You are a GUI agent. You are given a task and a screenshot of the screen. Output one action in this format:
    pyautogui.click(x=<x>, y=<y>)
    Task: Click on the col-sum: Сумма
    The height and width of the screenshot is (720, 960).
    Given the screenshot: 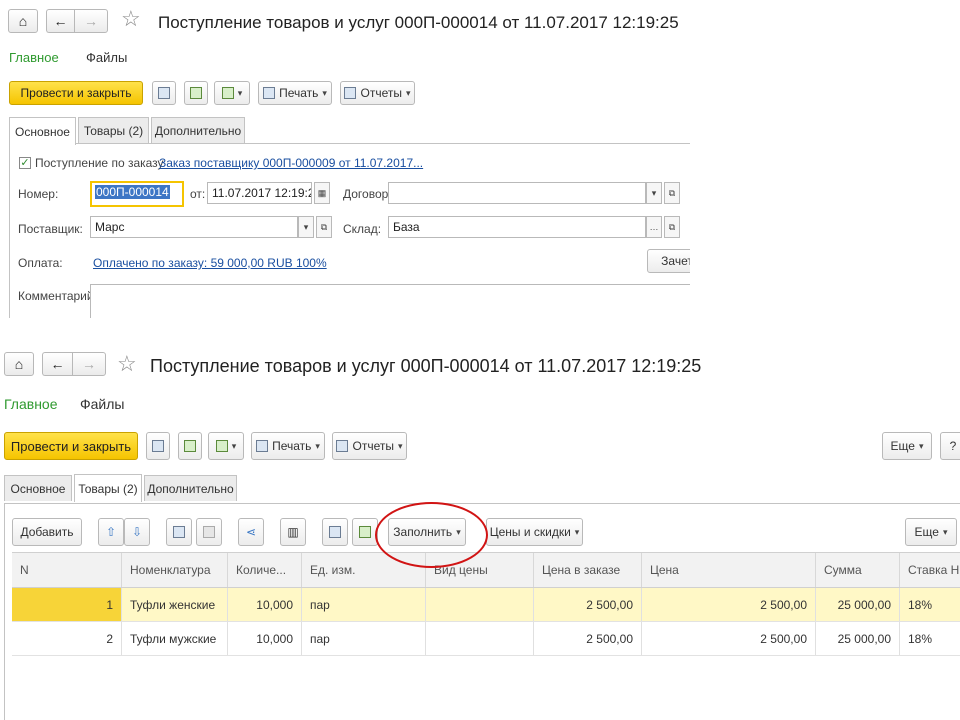 What is the action you would take?
    pyautogui.click(x=858, y=570)
    